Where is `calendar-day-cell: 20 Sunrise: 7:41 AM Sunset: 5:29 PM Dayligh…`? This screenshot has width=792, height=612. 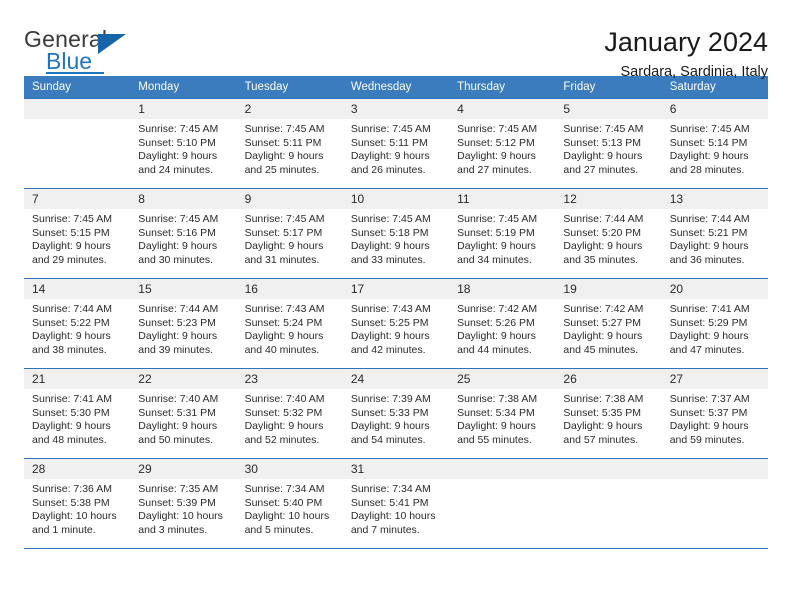
calendar-day-cell: 20 Sunrise: 7:41 AM Sunset: 5:29 PM Dayligh… is located at coordinates (714, 323).